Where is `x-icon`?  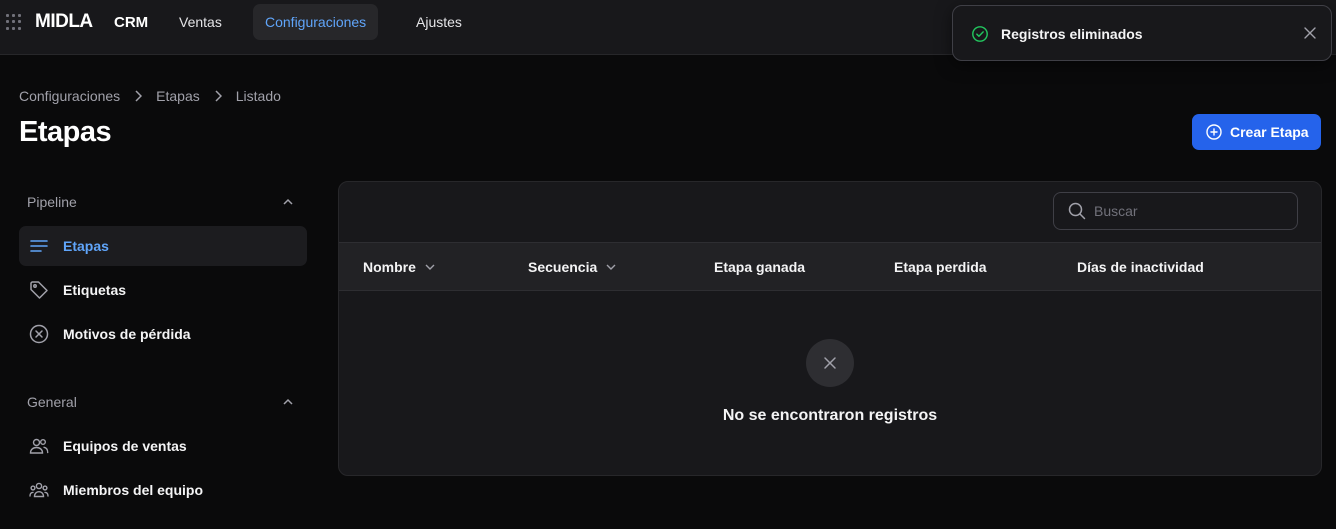
x-icon is located at coordinates (830, 363).